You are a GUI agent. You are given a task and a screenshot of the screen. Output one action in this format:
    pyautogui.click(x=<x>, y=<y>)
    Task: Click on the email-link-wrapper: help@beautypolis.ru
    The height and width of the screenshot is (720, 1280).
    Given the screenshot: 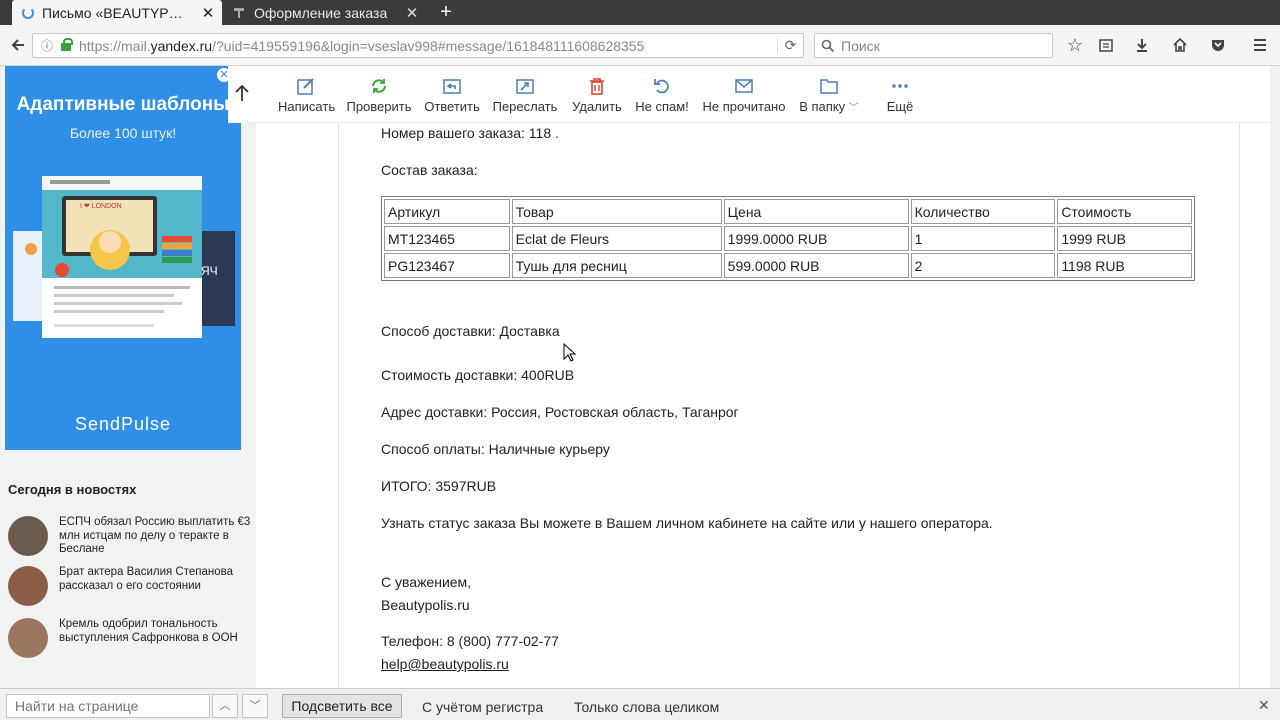 What is the action you would take?
    pyautogui.click(x=445, y=664)
    